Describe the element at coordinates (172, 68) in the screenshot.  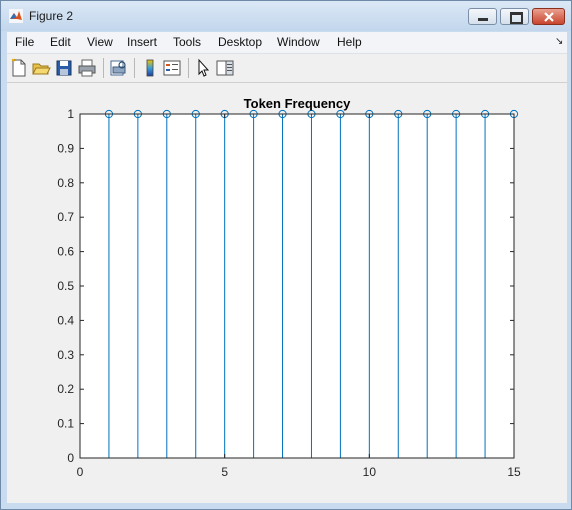
I see `insert-legend-icon` at that location.